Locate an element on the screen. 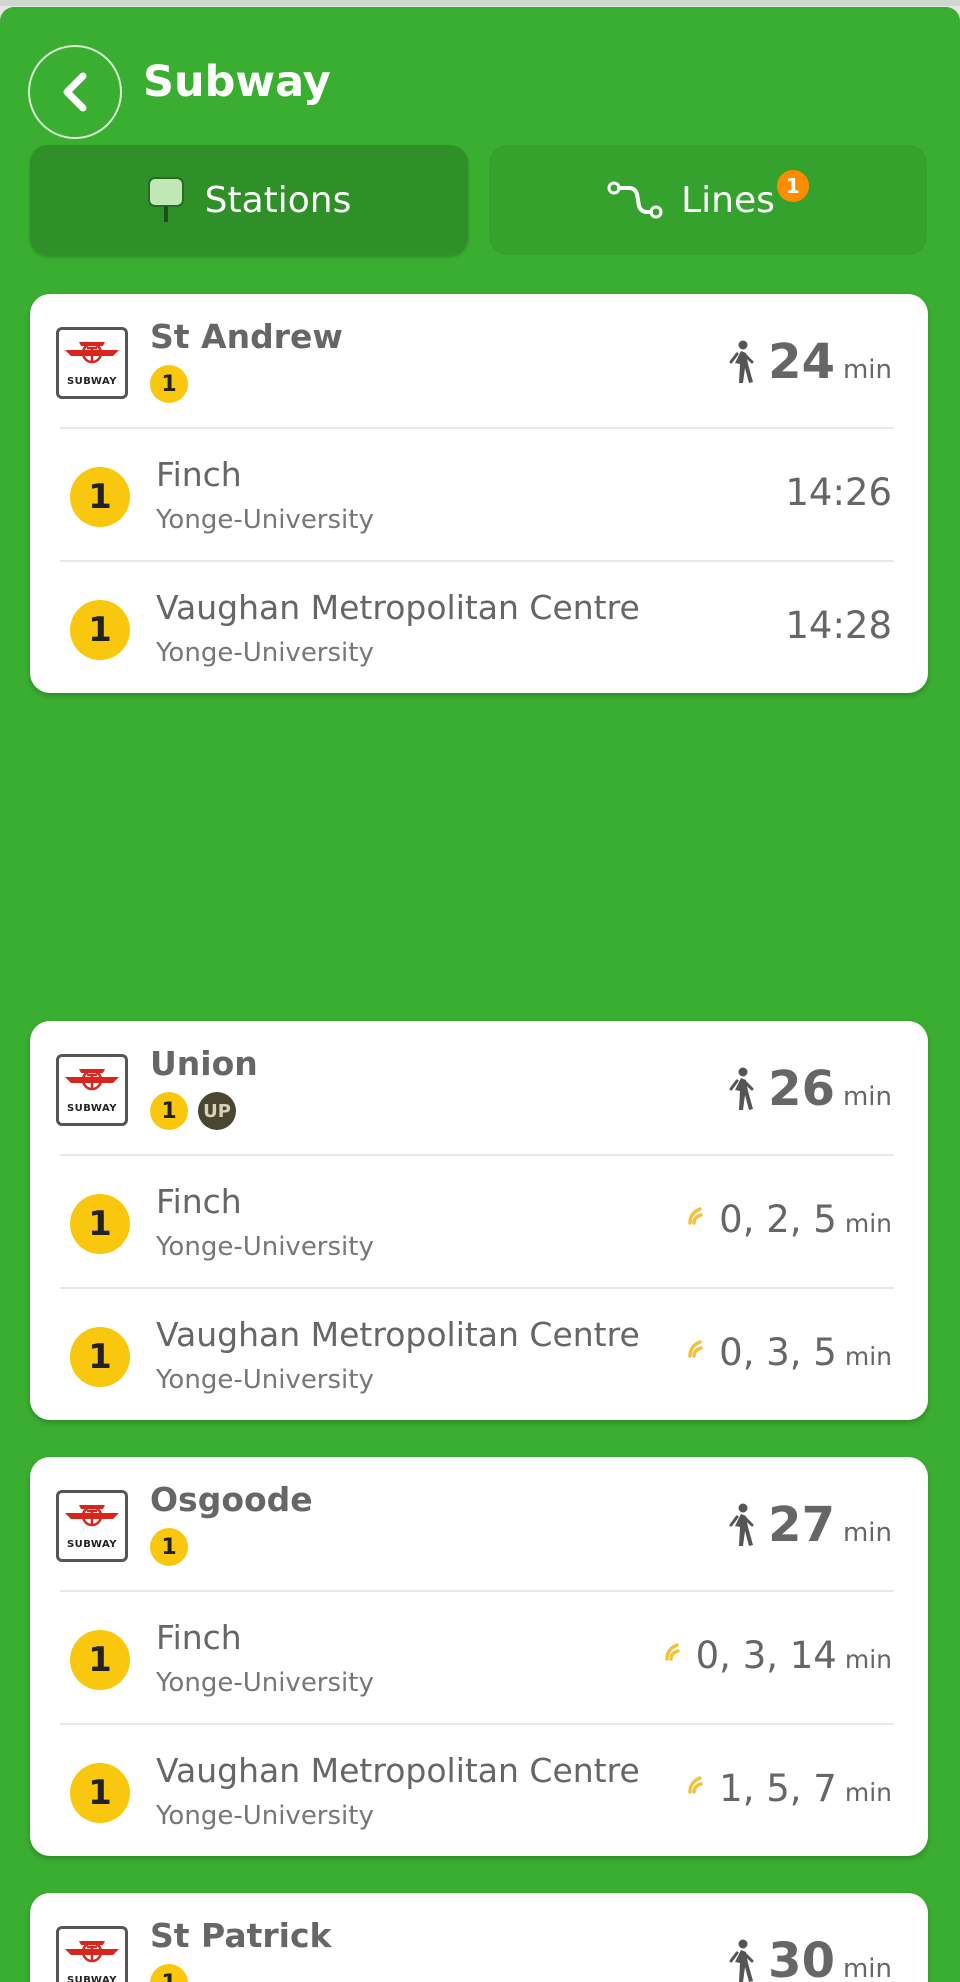  station-header: SUBWAY St Patrick 1 30min is located at coordinates (479, 1937).